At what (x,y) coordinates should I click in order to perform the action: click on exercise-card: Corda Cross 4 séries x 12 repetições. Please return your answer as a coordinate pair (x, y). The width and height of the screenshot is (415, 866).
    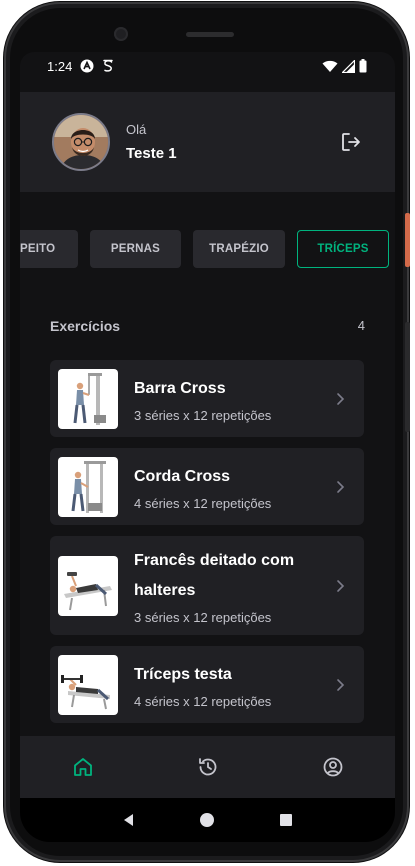
    Looking at the image, I should click on (207, 486).